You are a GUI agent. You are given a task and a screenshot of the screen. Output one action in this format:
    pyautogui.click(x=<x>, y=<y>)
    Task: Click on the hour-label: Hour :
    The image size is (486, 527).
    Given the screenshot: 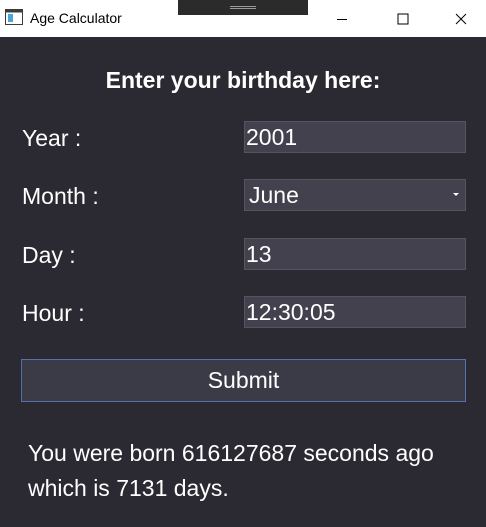 What is the action you would take?
    pyautogui.click(x=53, y=313)
    